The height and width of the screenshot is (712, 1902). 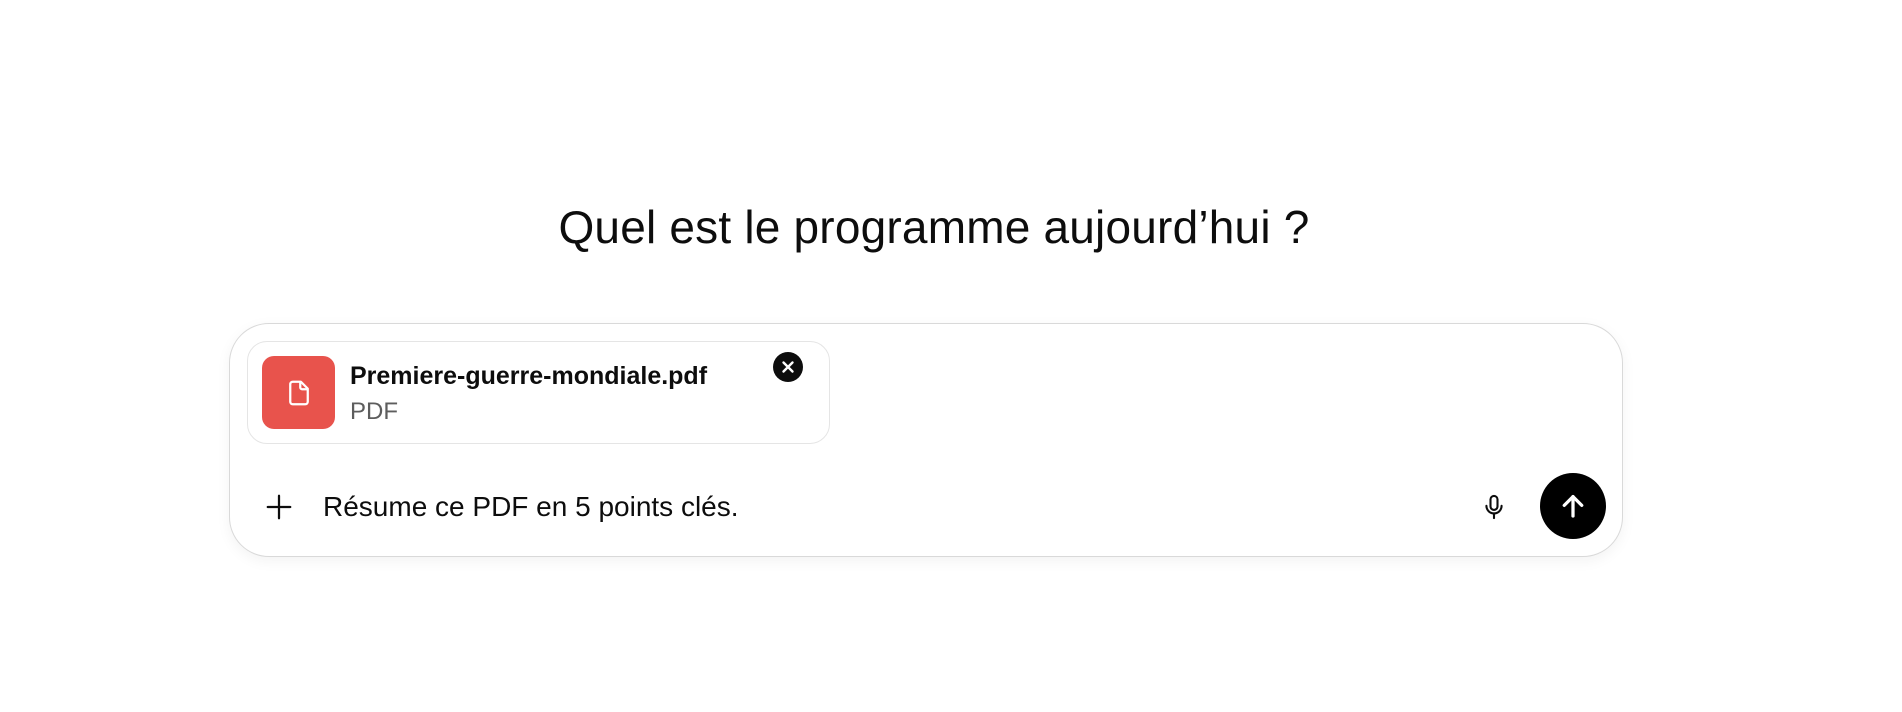 I want to click on close-icon, so click(x=788, y=367).